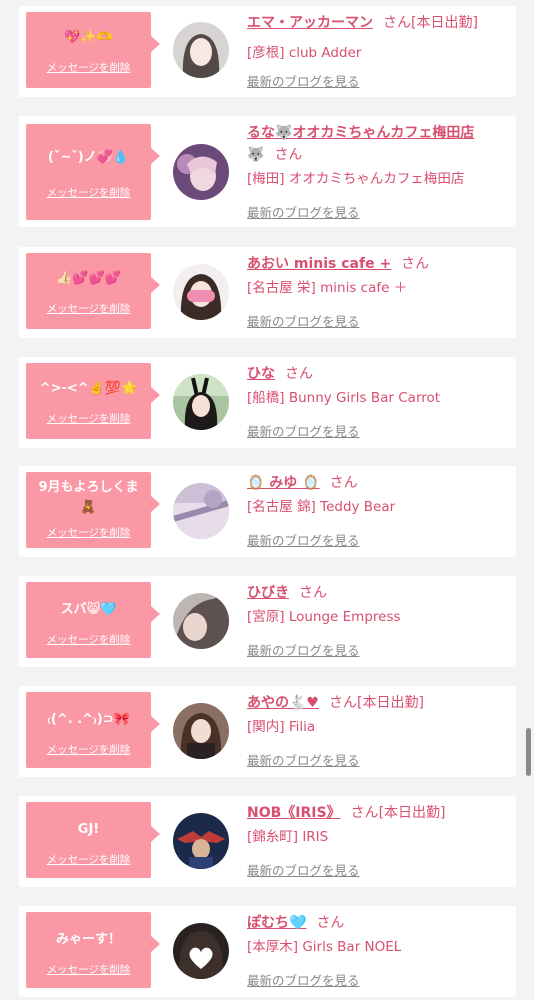 This screenshot has height=1000, width=534. Describe the element at coordinates (304, 53) in the screenshot. I see `shop-name: [彦根] club Adder` at that location.